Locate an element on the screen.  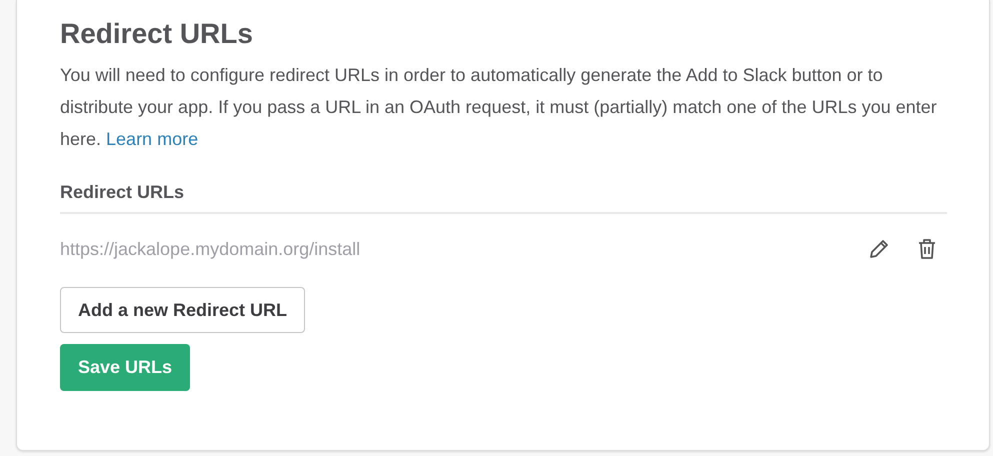
list-heading: Redirect URLs is located at coordinates (123, 192).